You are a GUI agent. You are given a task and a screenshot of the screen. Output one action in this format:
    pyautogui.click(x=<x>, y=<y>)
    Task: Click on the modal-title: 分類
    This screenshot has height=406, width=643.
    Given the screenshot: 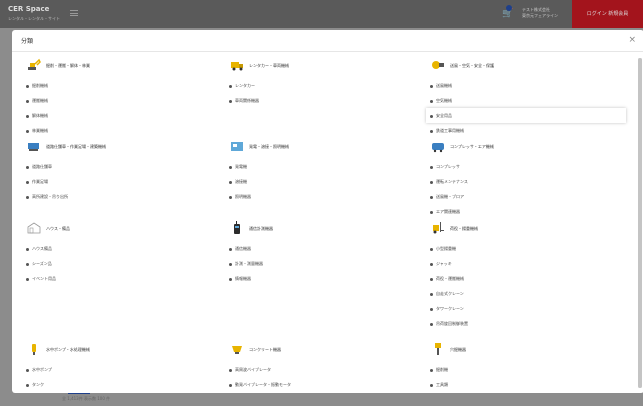 What is the action you would take?
    pyautogui.click(x=27, y=41)
    